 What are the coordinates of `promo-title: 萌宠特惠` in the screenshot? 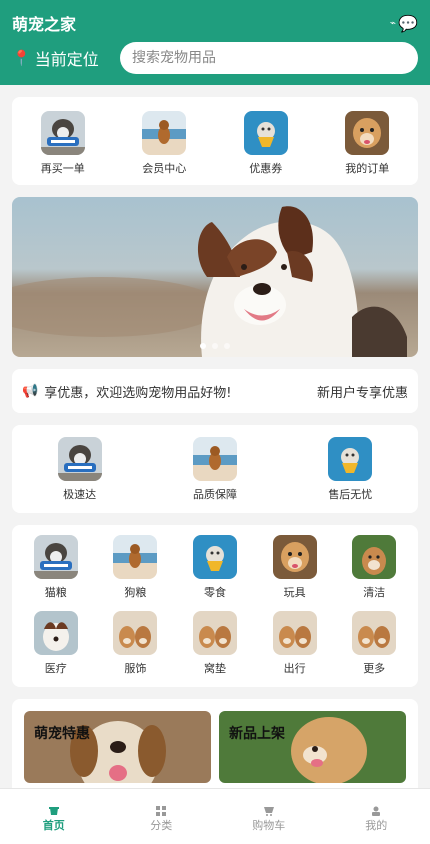 It's located at (62, 734).